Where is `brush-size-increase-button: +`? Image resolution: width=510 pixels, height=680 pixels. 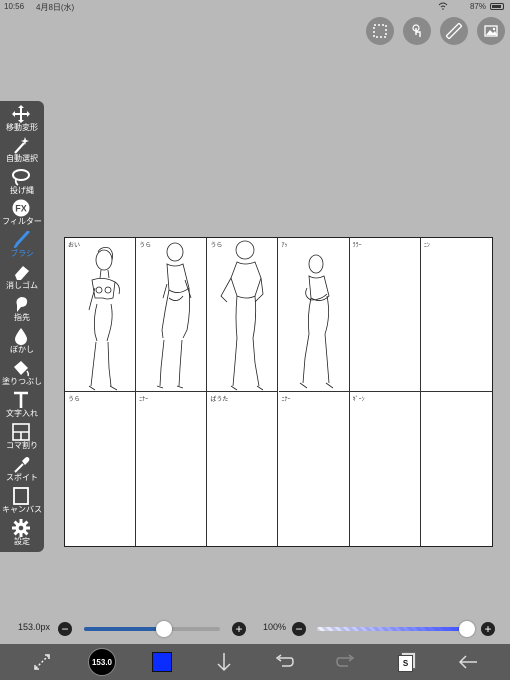 brush-size-increase-button: + is located at coordinates (239, 629).